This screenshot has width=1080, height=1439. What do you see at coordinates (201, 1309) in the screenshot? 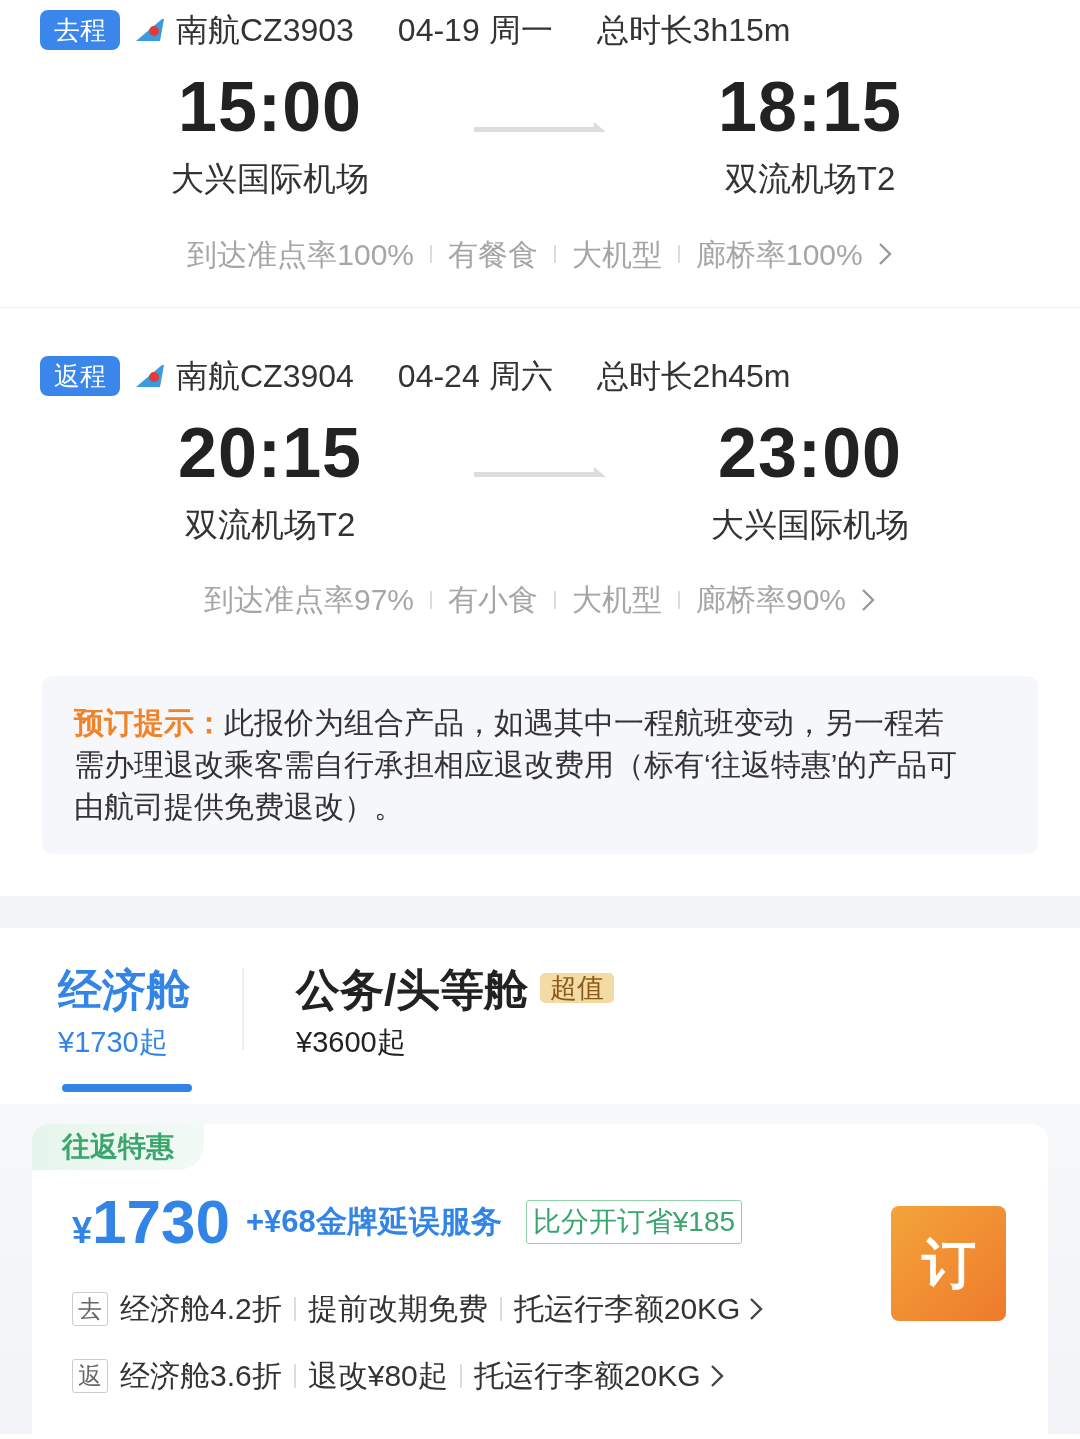
I see `fare-rule: 经济舱4.2折` at bounding box center [201, 1309].